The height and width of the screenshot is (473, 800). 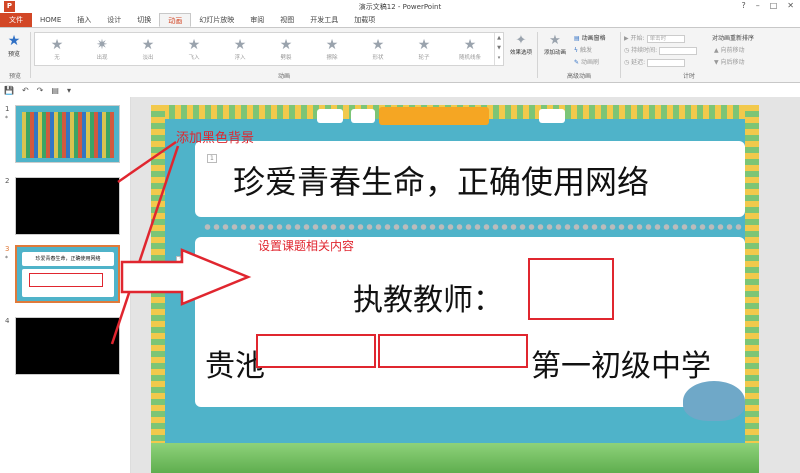 I want to click on animation-random-bars: ★ 随机线条, so click(x=470, y=49).